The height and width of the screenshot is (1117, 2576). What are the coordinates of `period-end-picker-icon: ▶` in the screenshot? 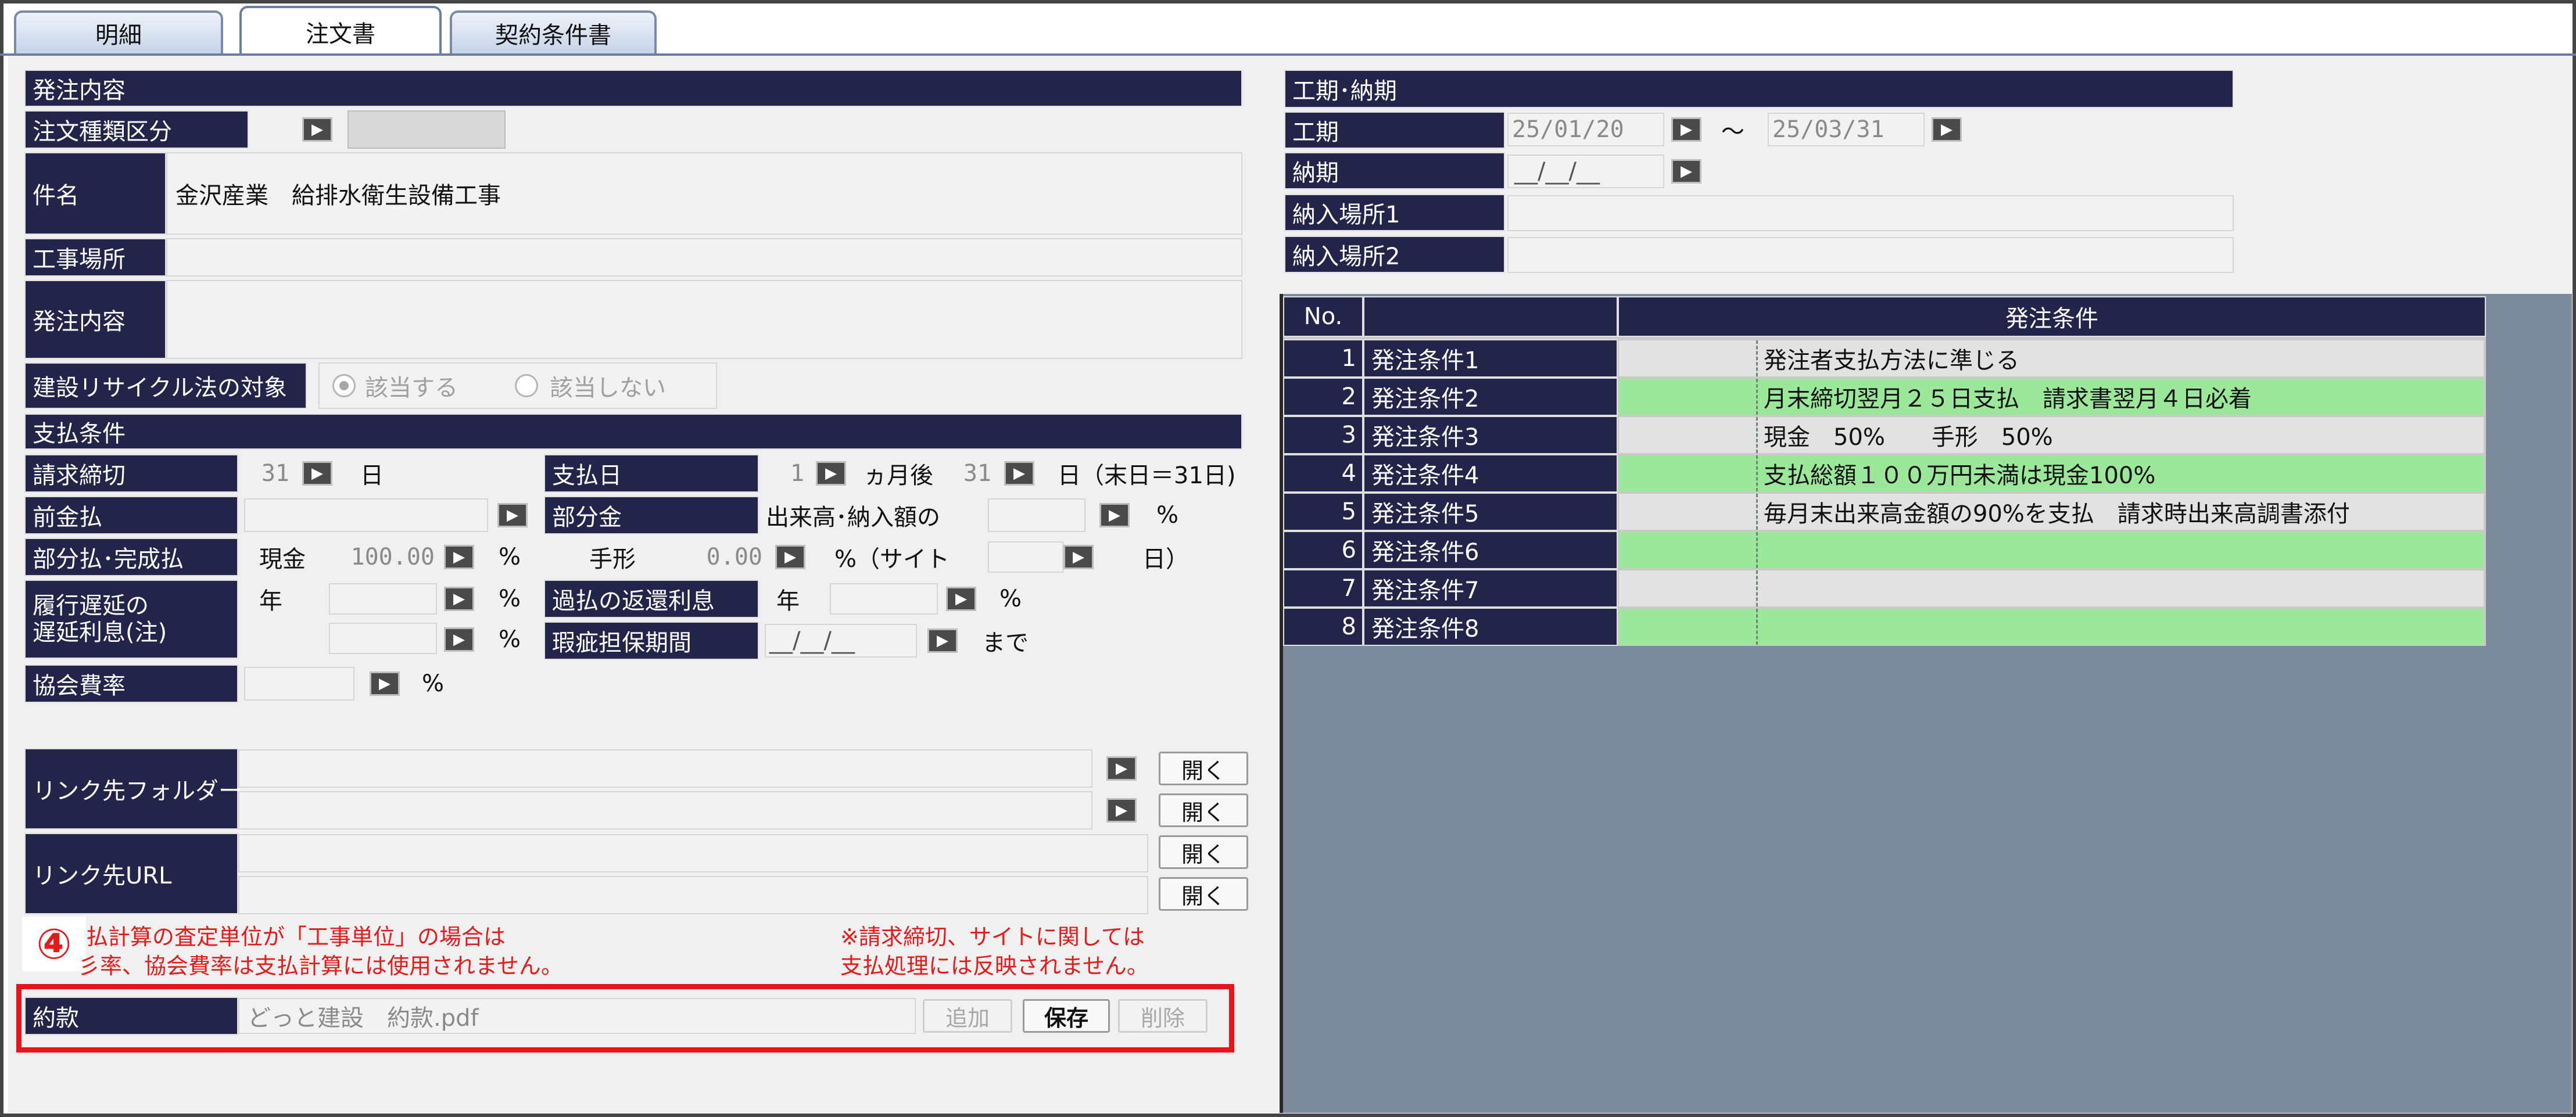 It's located at (1947, 129).